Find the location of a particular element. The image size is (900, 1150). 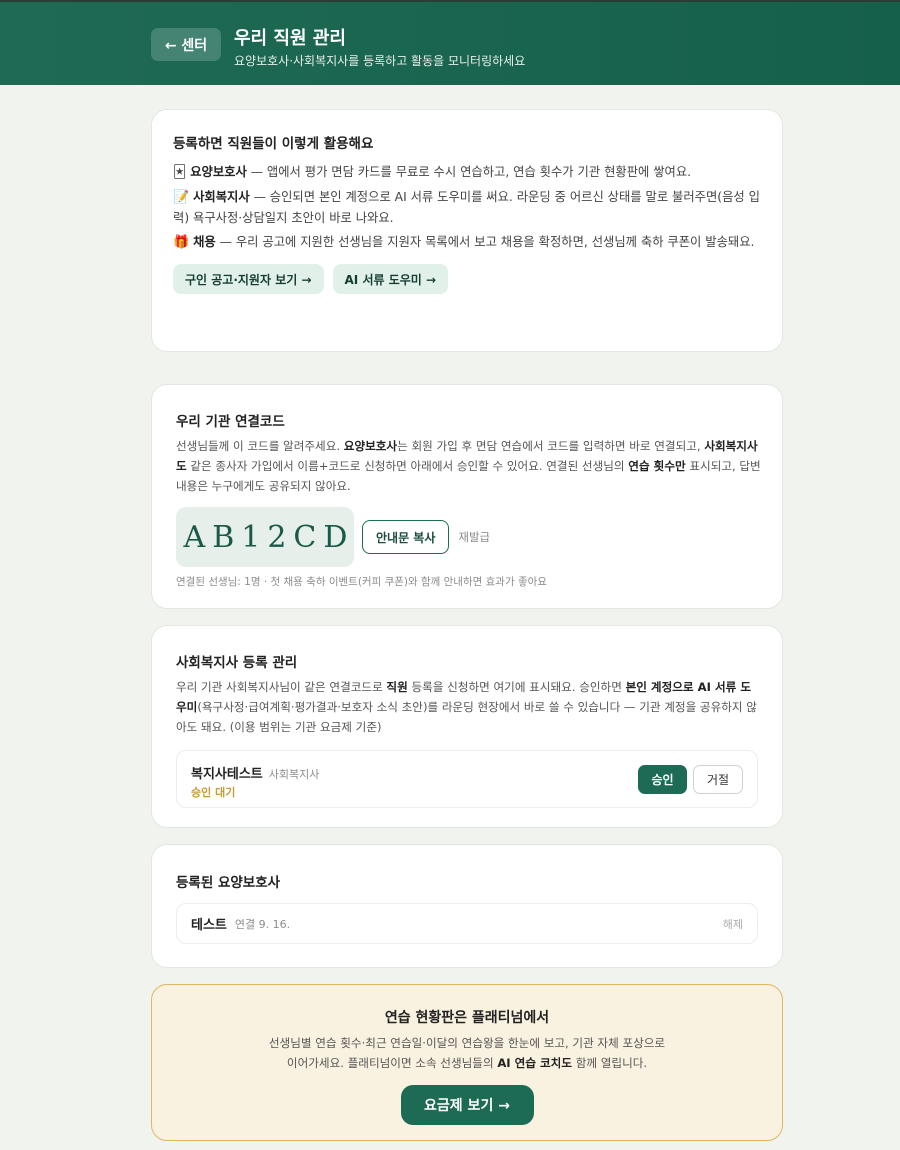

view-plans-button: 요금제 보기 → is located at coordinates (467, 1105).